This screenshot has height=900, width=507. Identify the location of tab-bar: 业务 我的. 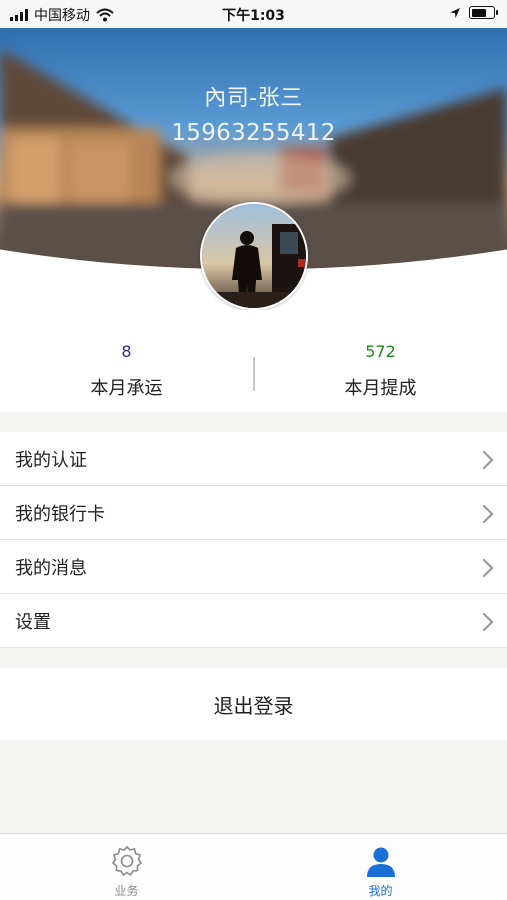
(253, 866).